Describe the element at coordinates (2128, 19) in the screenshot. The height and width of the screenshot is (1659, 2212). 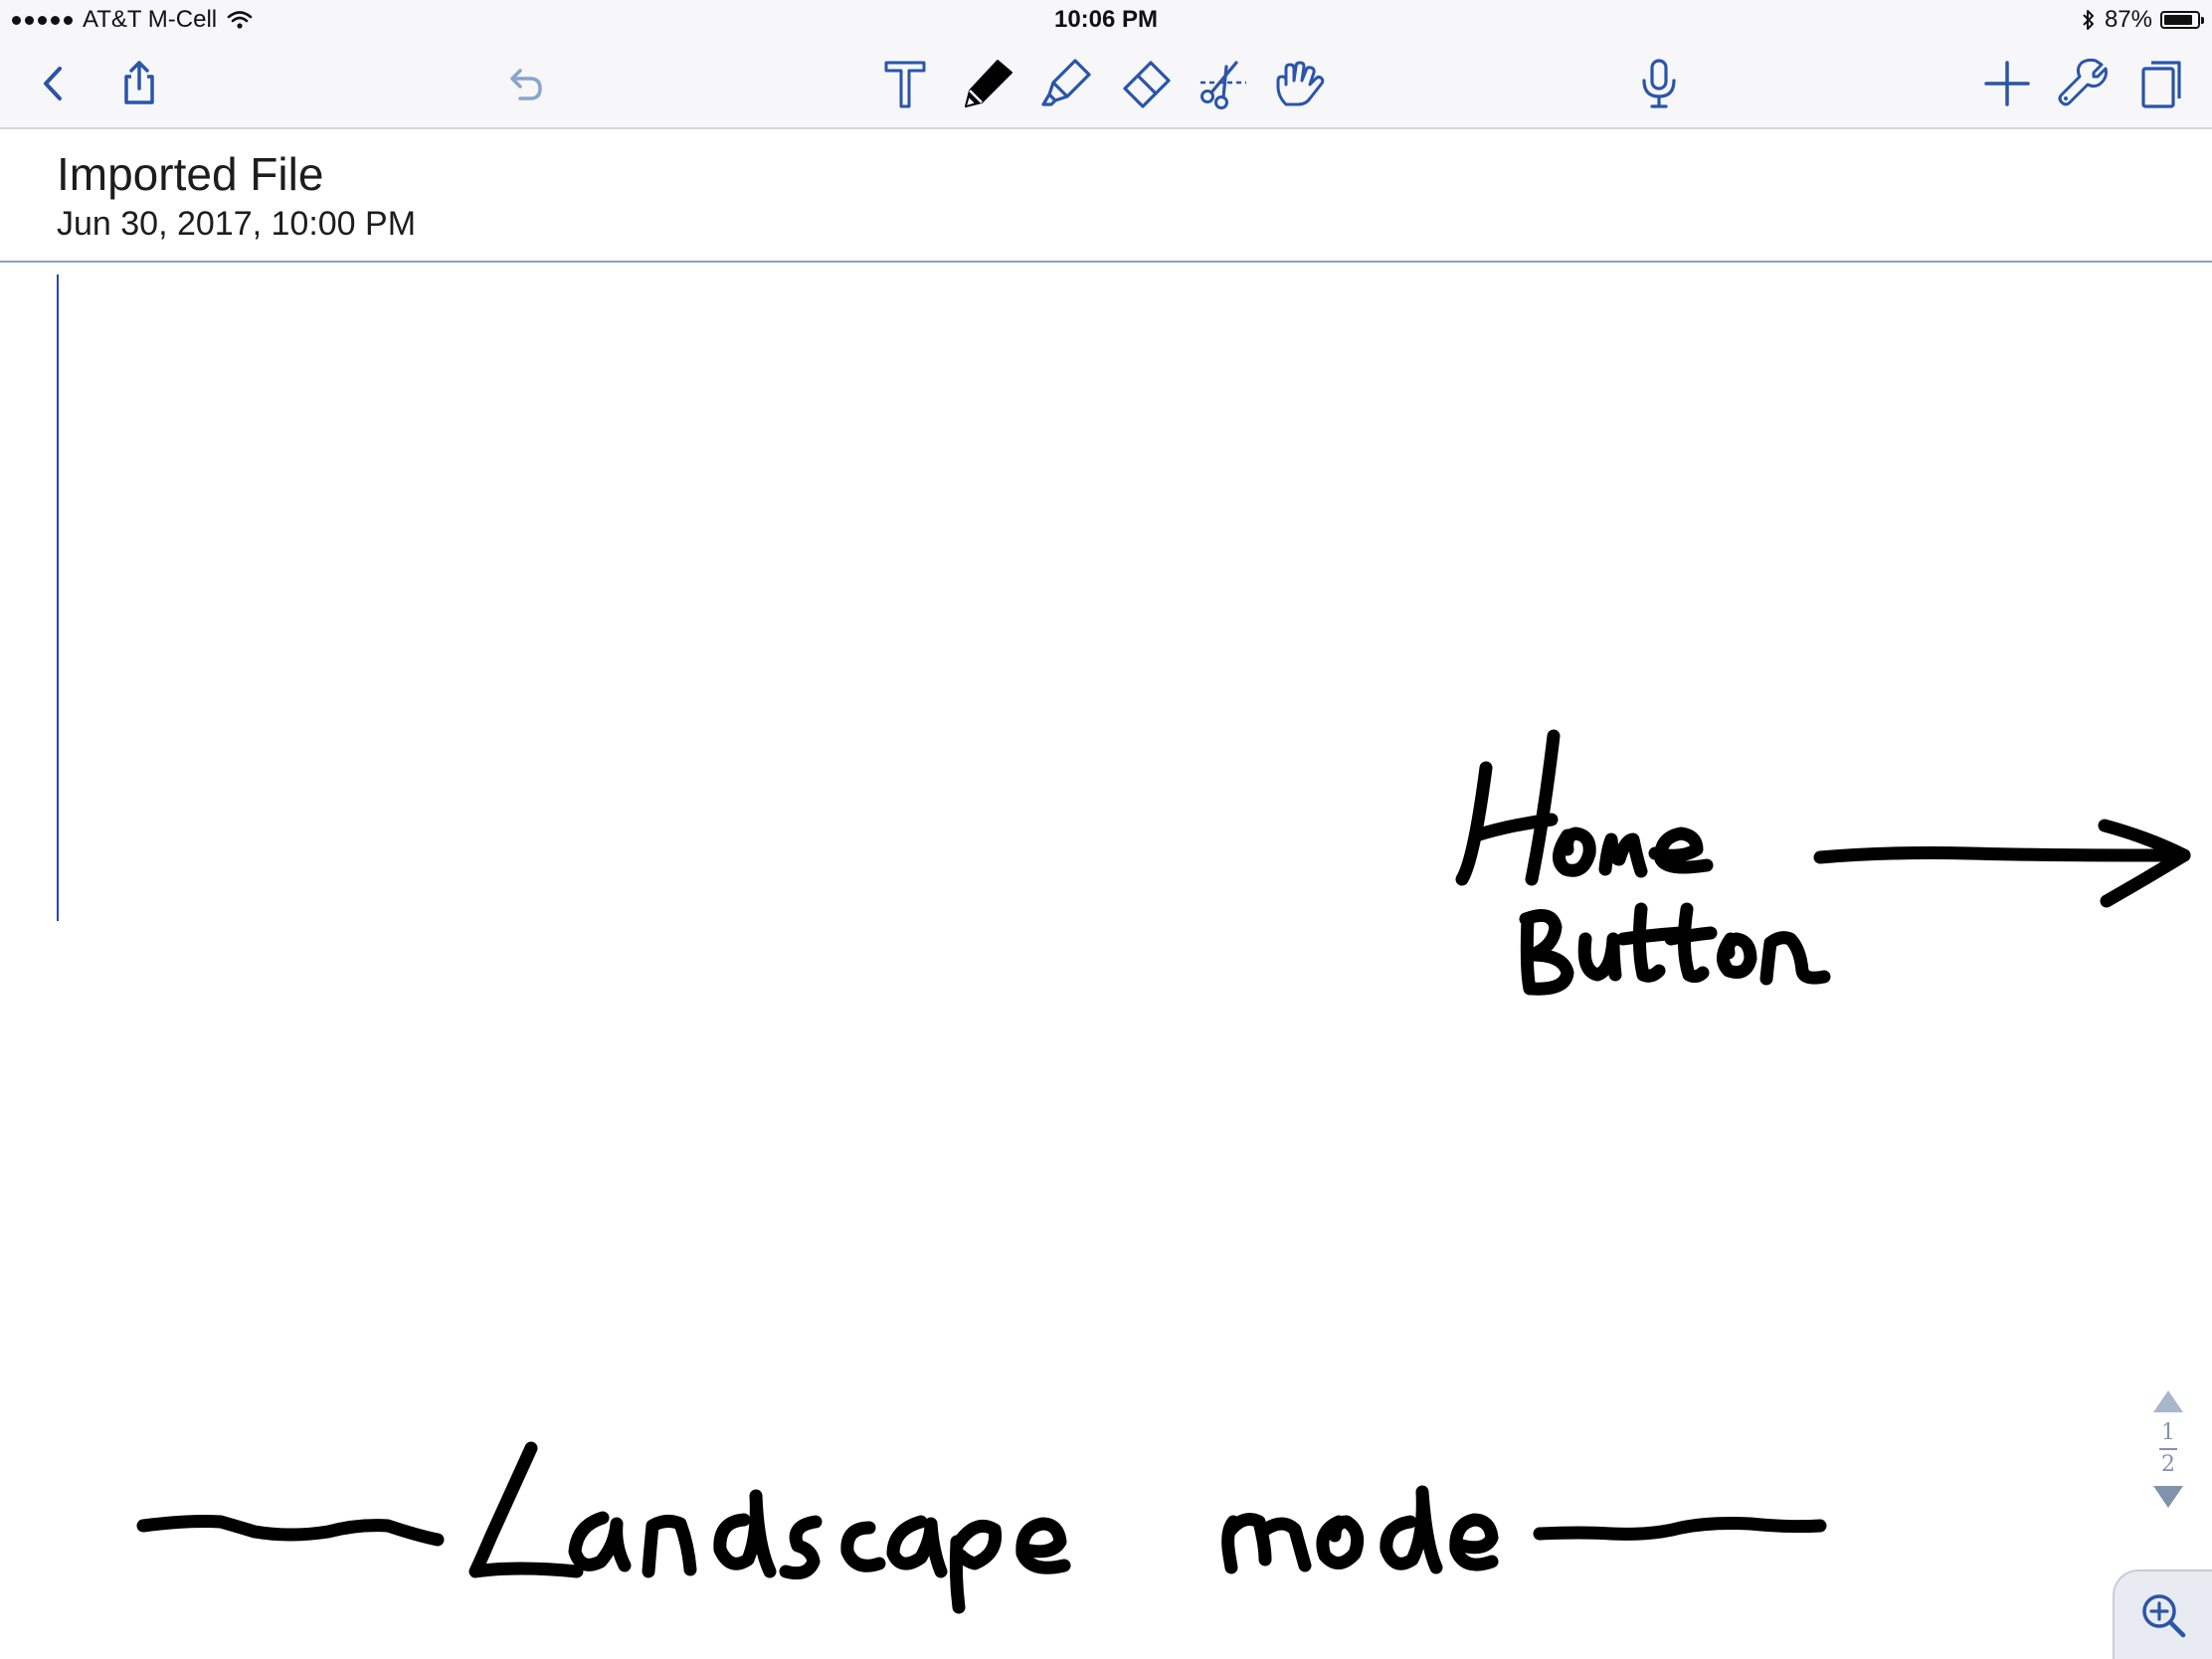
I see `battery-percent: 87%` at that location.